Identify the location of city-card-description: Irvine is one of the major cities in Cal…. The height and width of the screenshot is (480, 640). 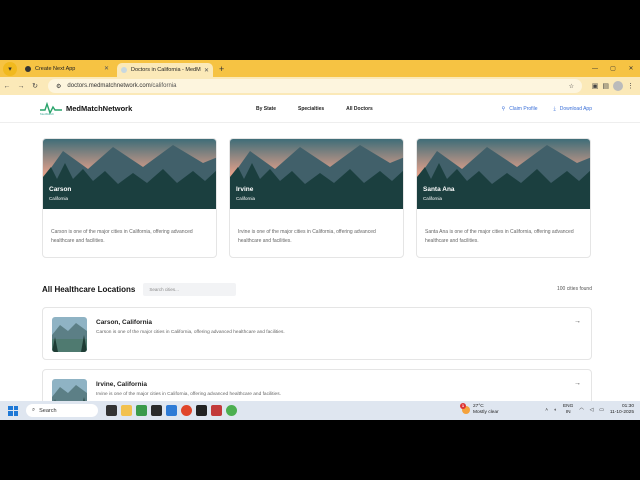
(307, 236).